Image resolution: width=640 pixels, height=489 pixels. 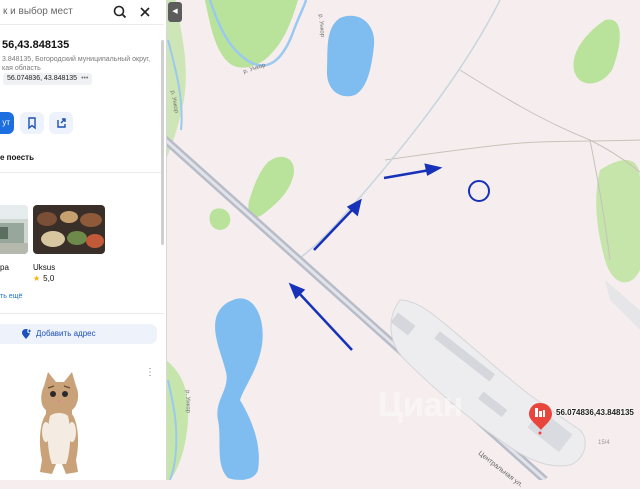 I want to click on collapse-panel-button: ◀, so click(x=175, y=12).